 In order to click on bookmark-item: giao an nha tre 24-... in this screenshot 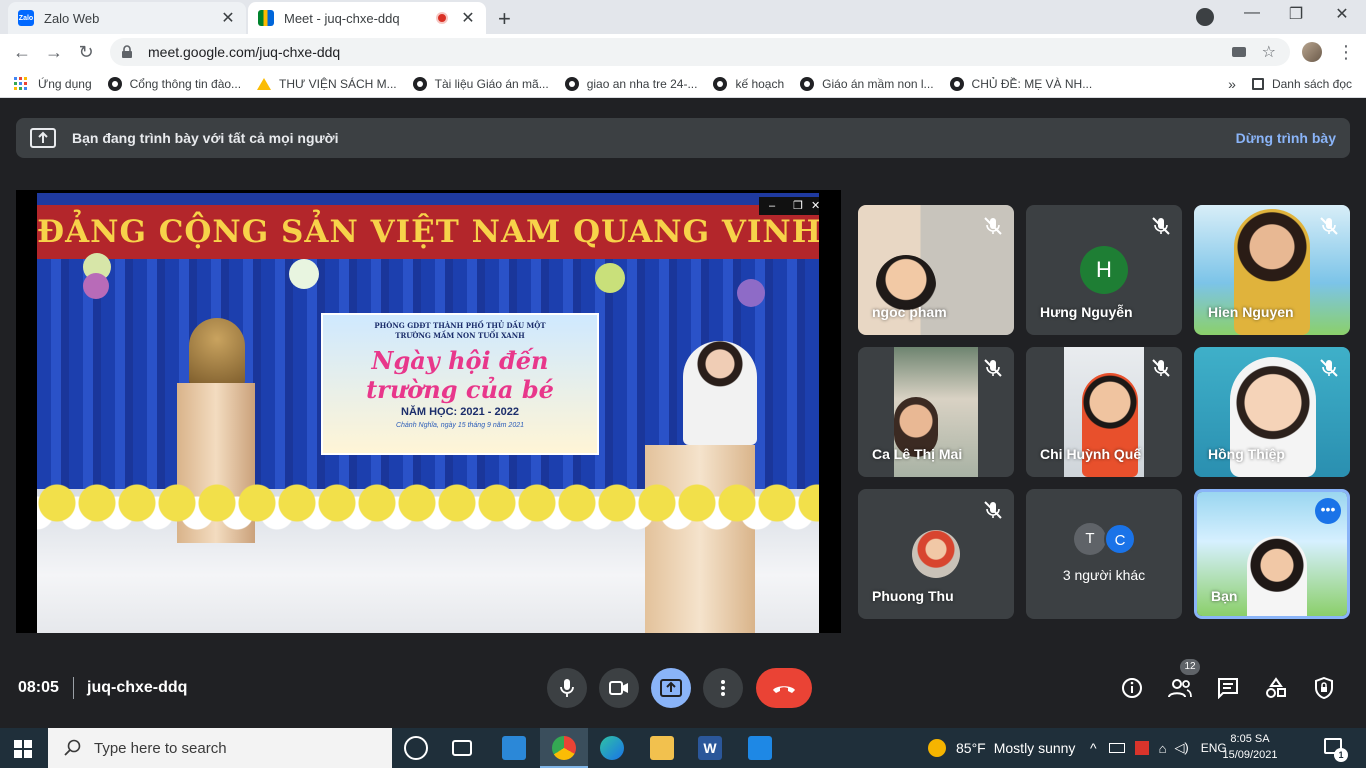, I will do `click(630, 83)`.